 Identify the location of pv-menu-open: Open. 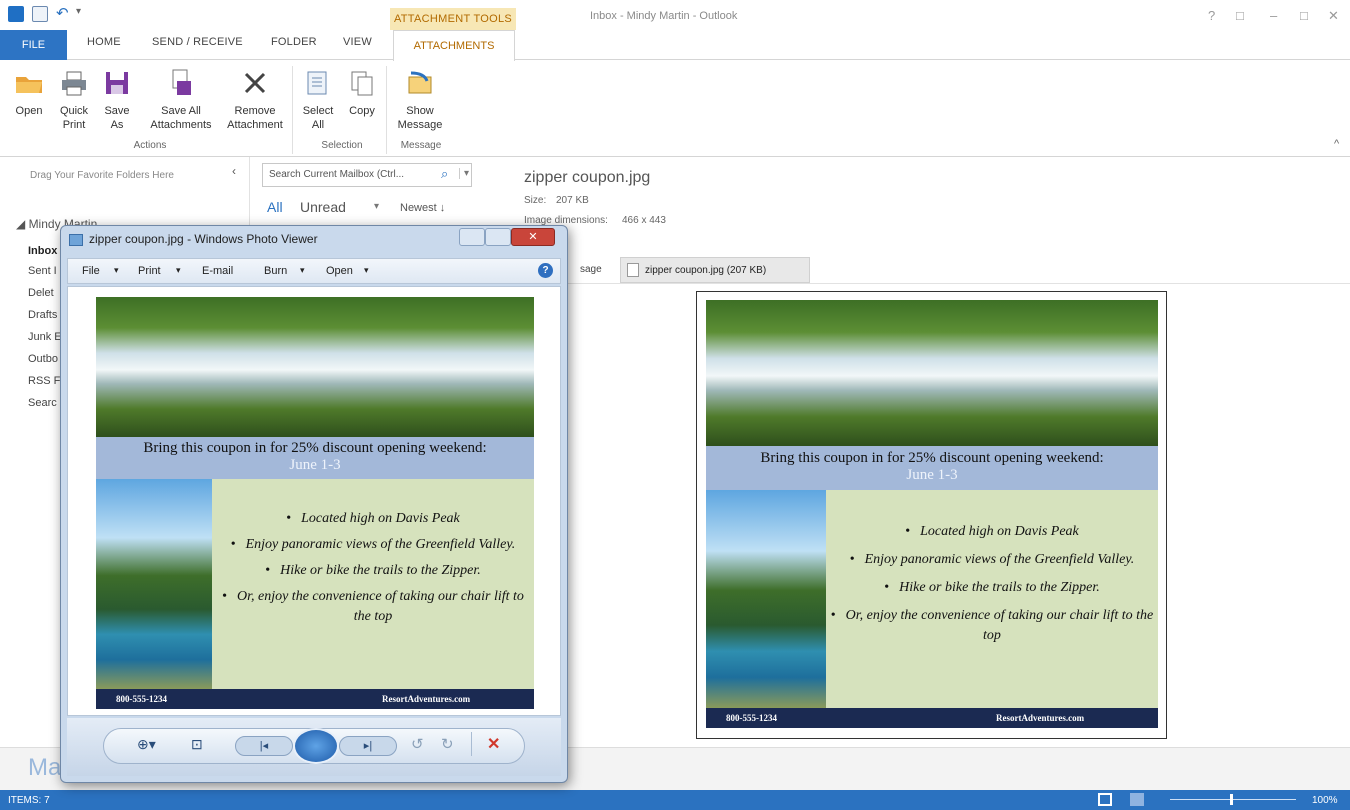
(339, 271).